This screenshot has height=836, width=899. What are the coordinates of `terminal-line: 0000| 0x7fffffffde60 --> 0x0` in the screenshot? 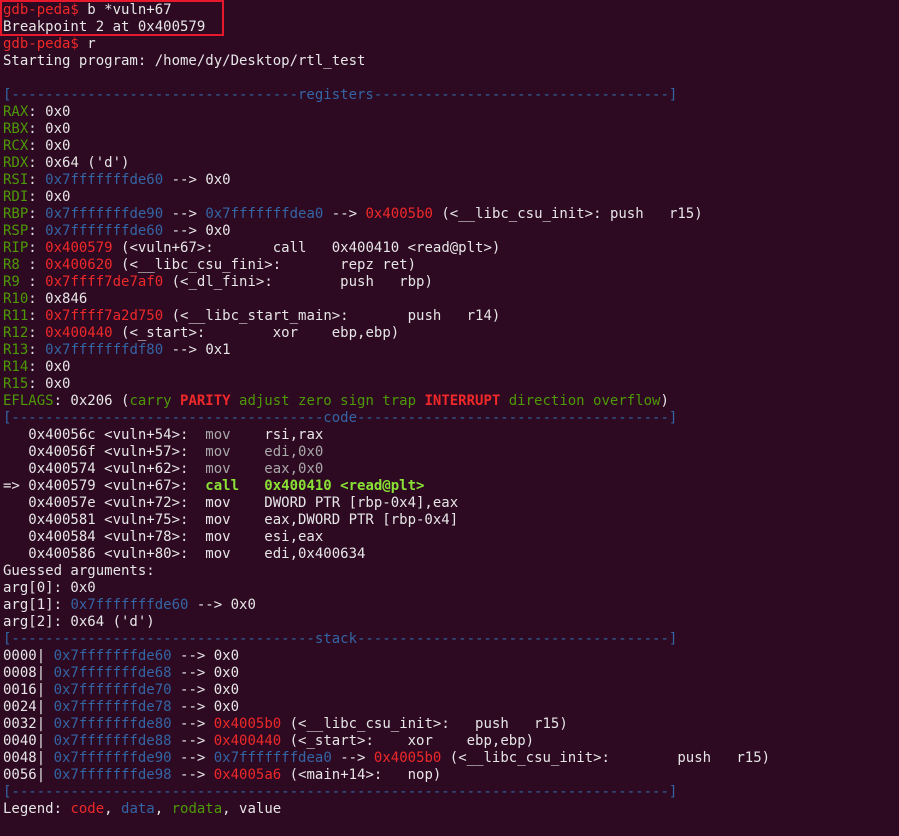 It's located at (451, 656).